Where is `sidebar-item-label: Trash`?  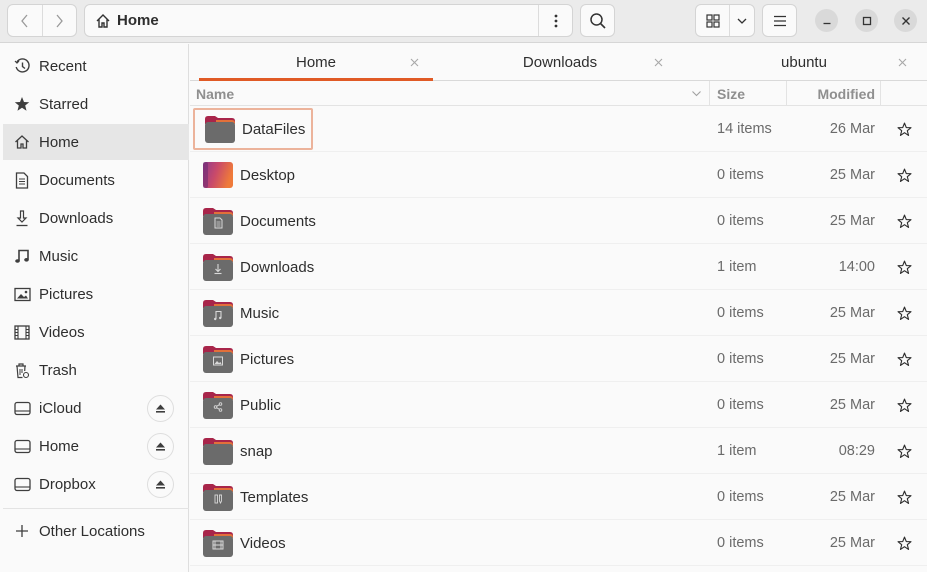 sidebar-item-label: Trash is located at coordinates (58, 370).